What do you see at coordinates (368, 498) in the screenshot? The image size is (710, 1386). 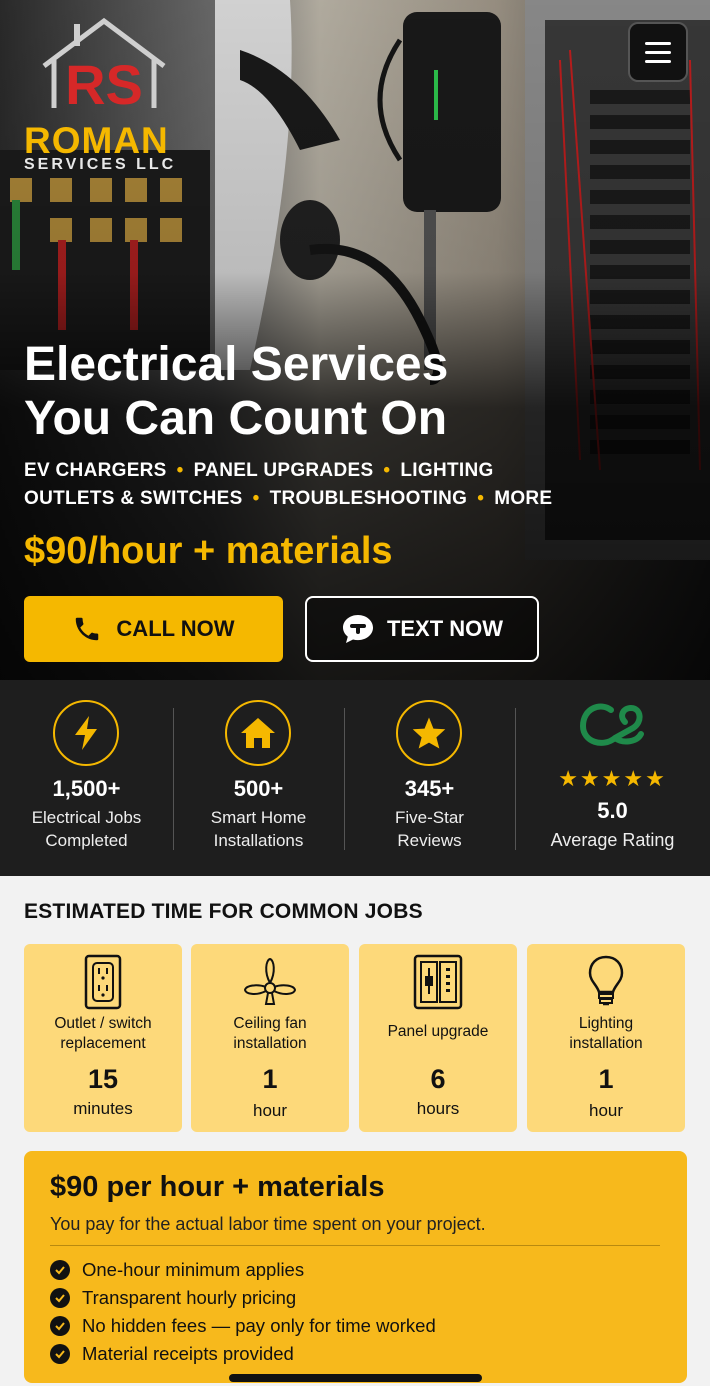 I see `service-troubleshooting: TROUBLESHOOTING` at bounding box center [368, 498].